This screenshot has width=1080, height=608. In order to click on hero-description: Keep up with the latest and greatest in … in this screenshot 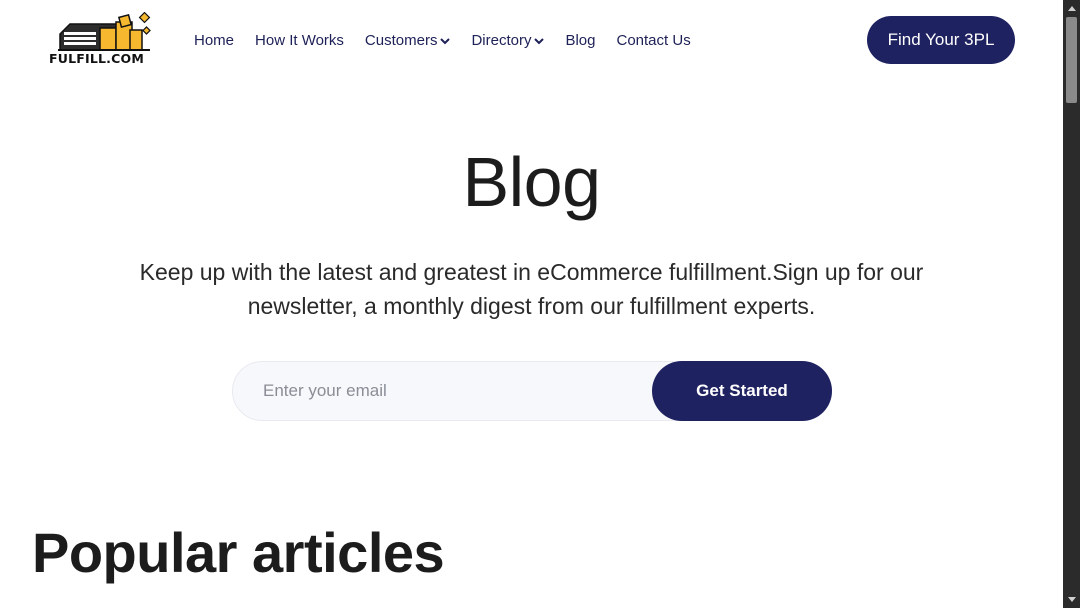, I will do `click(531, 289)`.